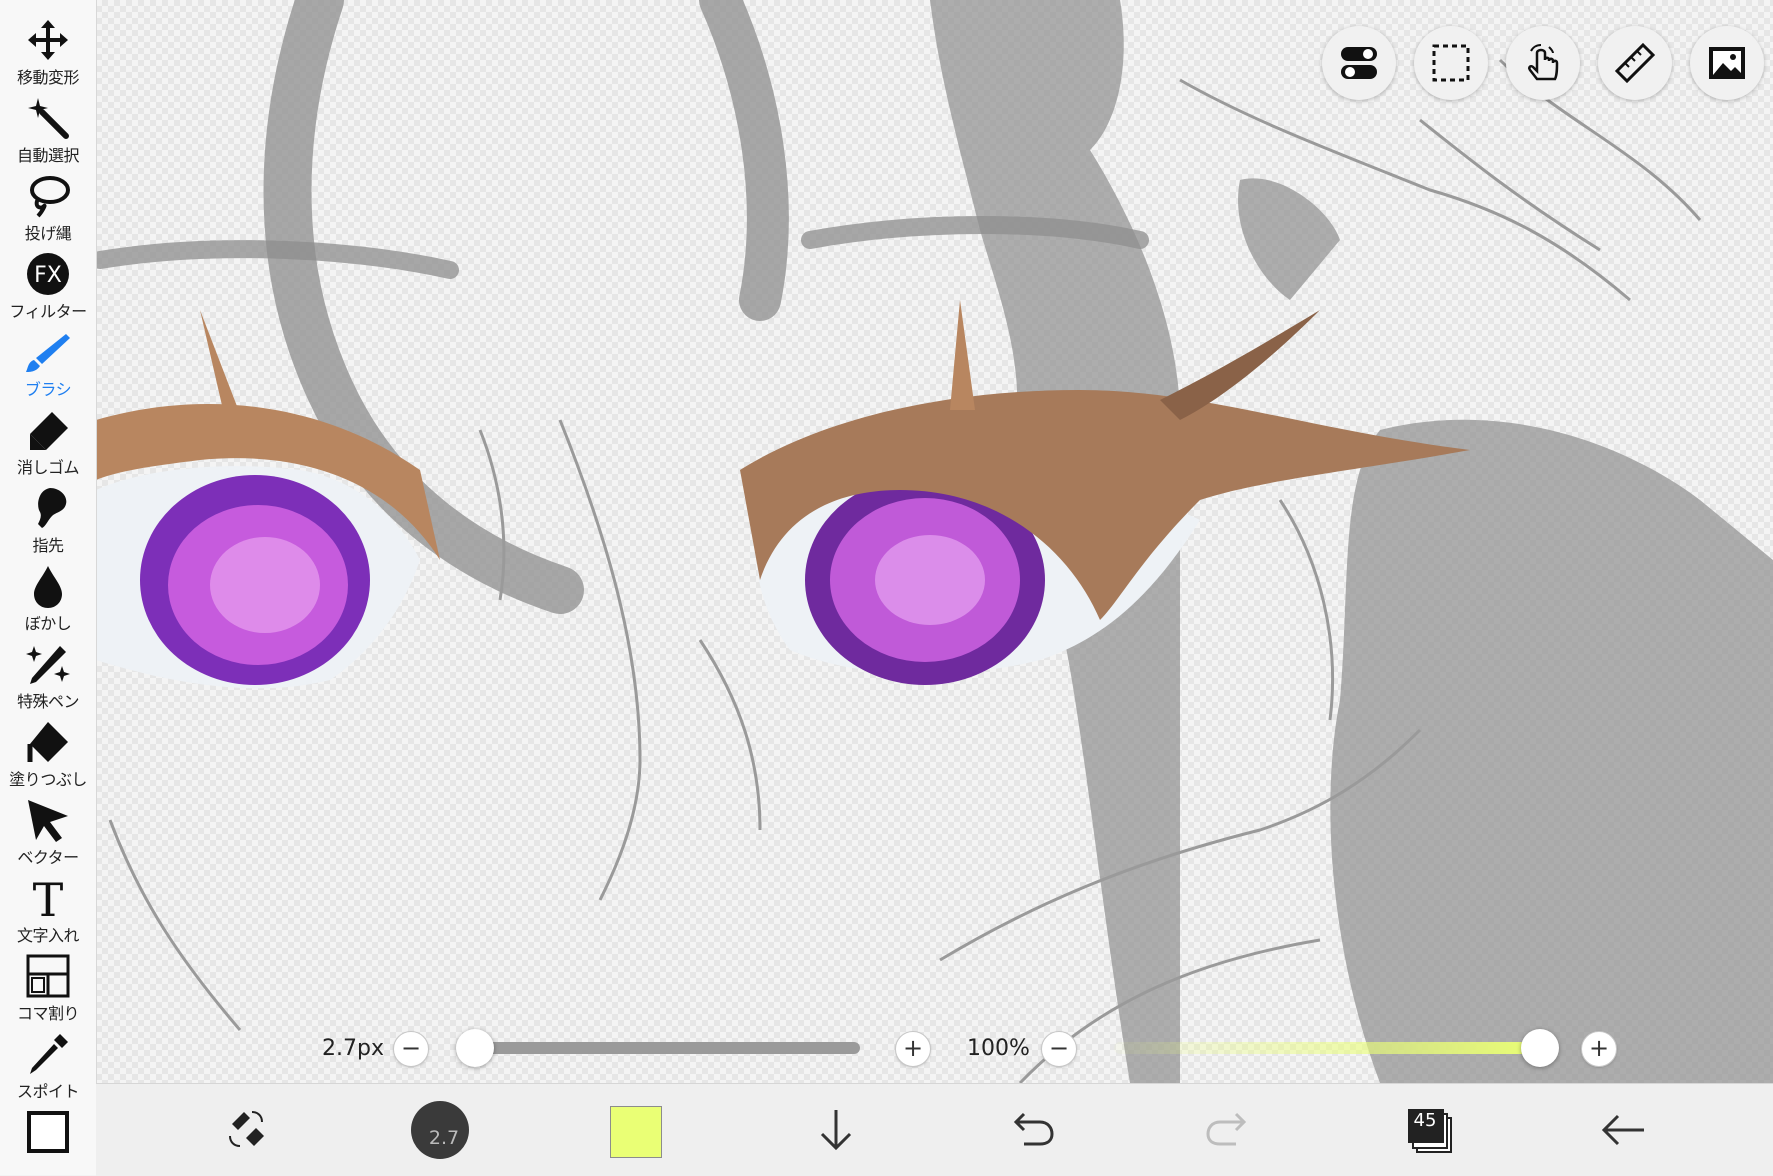 The width and height of the screenshot is (1773, 1176). Describe the element at coordinates (1540, 1048) in the screenshot. I see `opacity-slider-knob` at that location.